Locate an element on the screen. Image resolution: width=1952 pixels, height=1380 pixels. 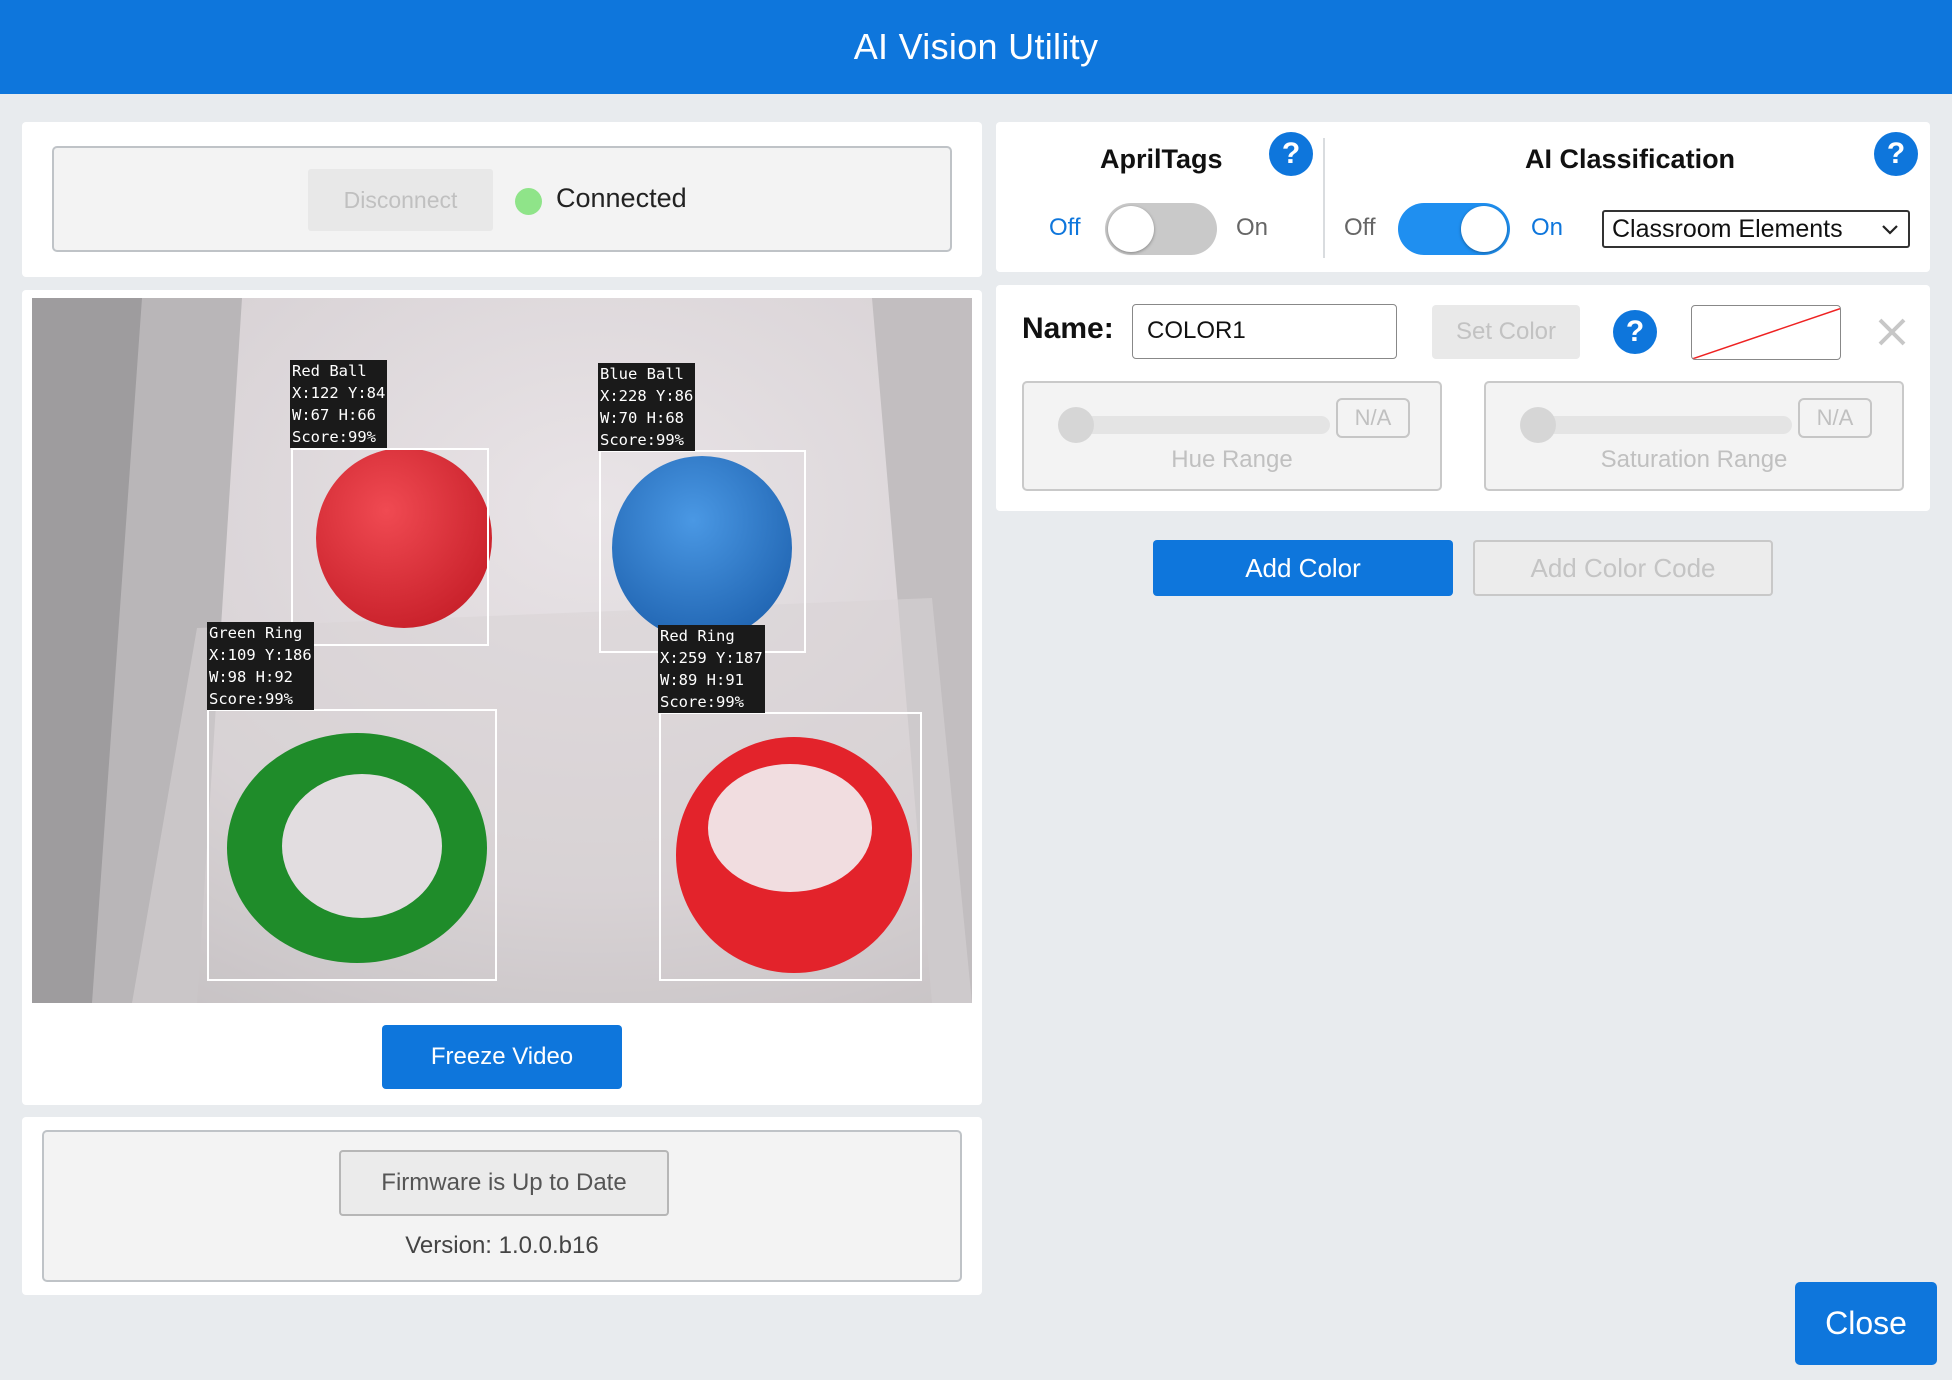
detection-name: Red Ball is located at coordinates (329, 371).